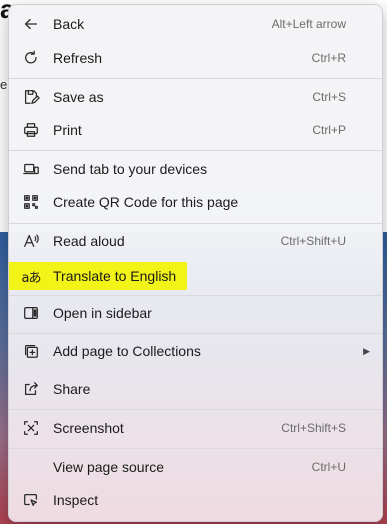  What do you see at coordinates (130, 169) in the screenshot?
I see `menu-item-label: Send tab to your devices` at bounding box center [130, 169].